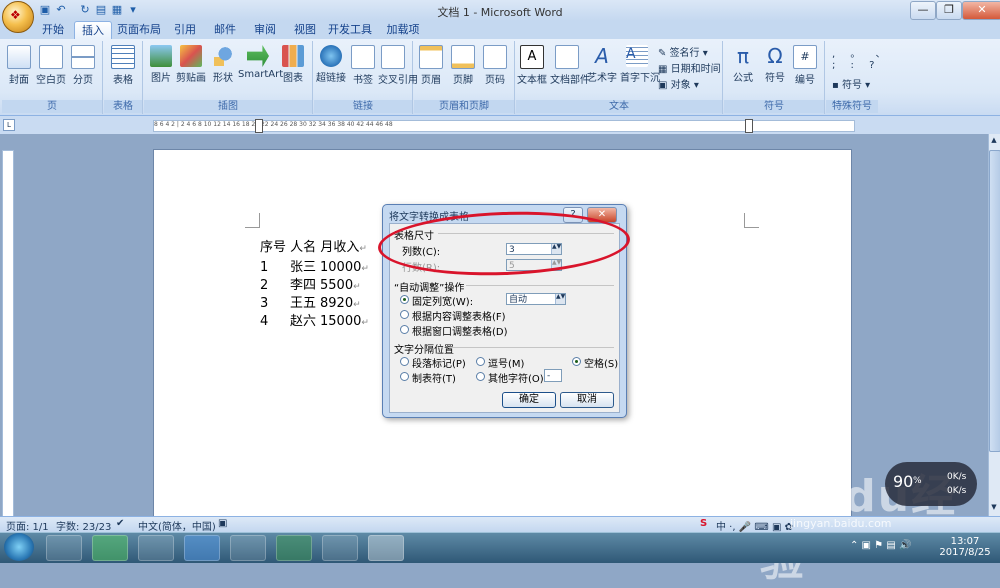  What do you see at coordinates (576, 361) in the screenshot?
I see `sep-space-radio` at bounding box center [576, 361].